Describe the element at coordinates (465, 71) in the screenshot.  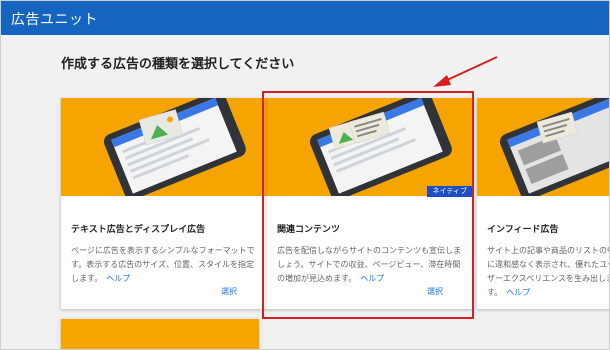
I see `arrow-annotation-icon` at that location.